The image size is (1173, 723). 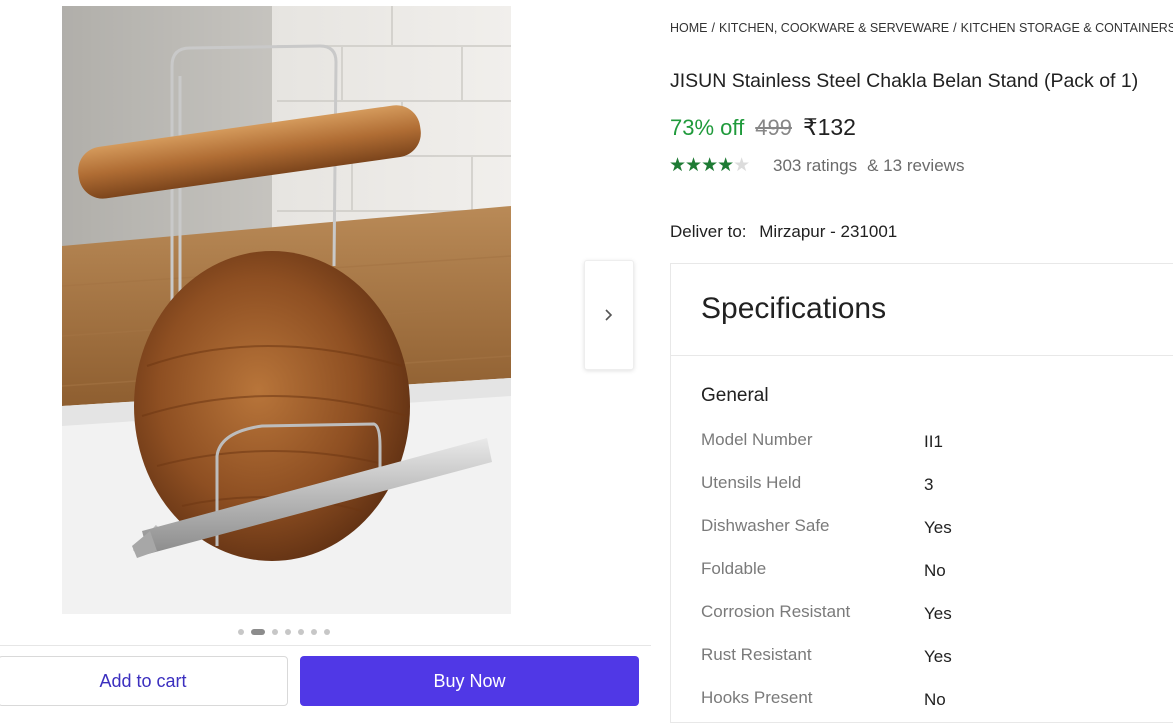 What do you see at coordinates (773, 127) in the screenshot?
I see `original-price: 499` at bounding box center [773, 127].